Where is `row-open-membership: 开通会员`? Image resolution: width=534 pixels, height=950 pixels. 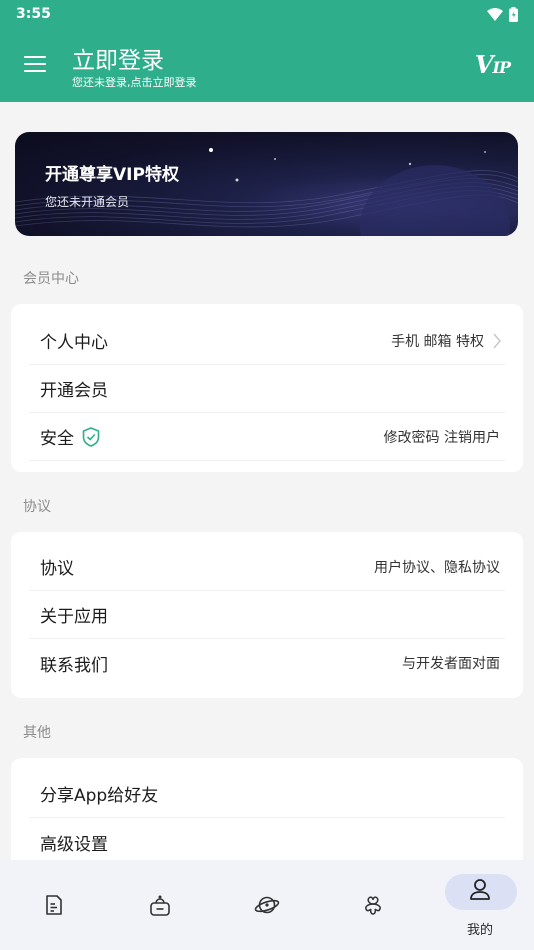
row-open-membership: 开通会员 is located at coordinates (267, 389).